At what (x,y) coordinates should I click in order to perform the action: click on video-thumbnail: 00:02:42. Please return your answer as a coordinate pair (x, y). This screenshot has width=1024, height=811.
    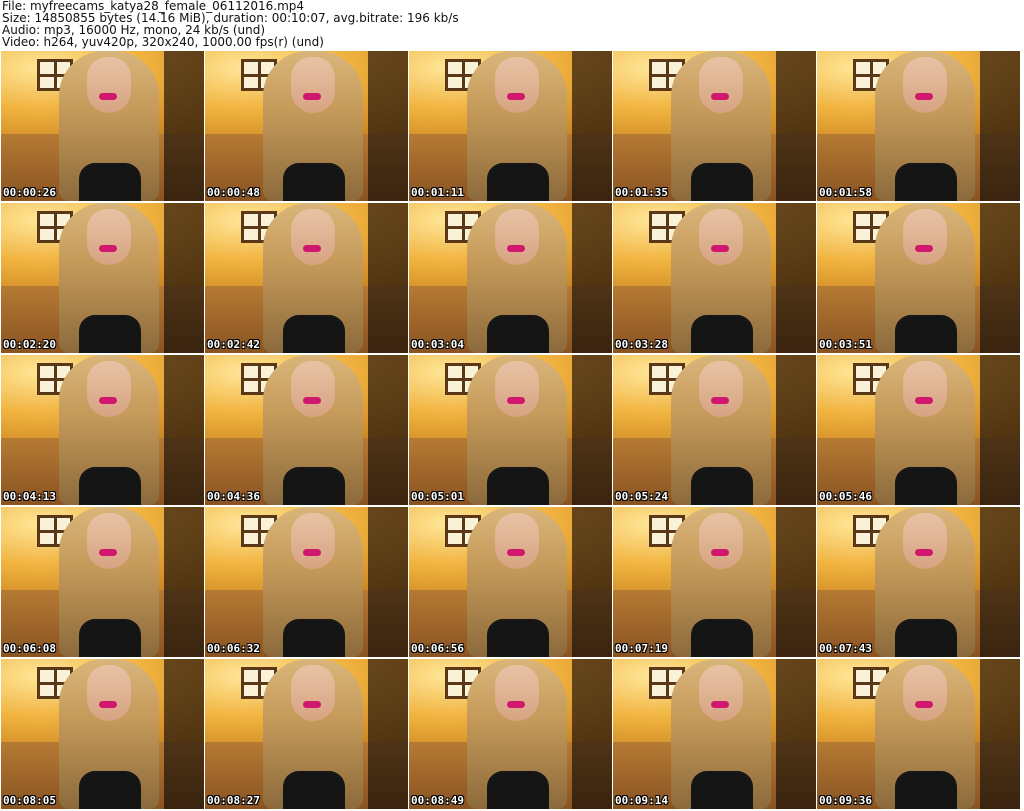
    Looking at the image, I should click on (306, 278).